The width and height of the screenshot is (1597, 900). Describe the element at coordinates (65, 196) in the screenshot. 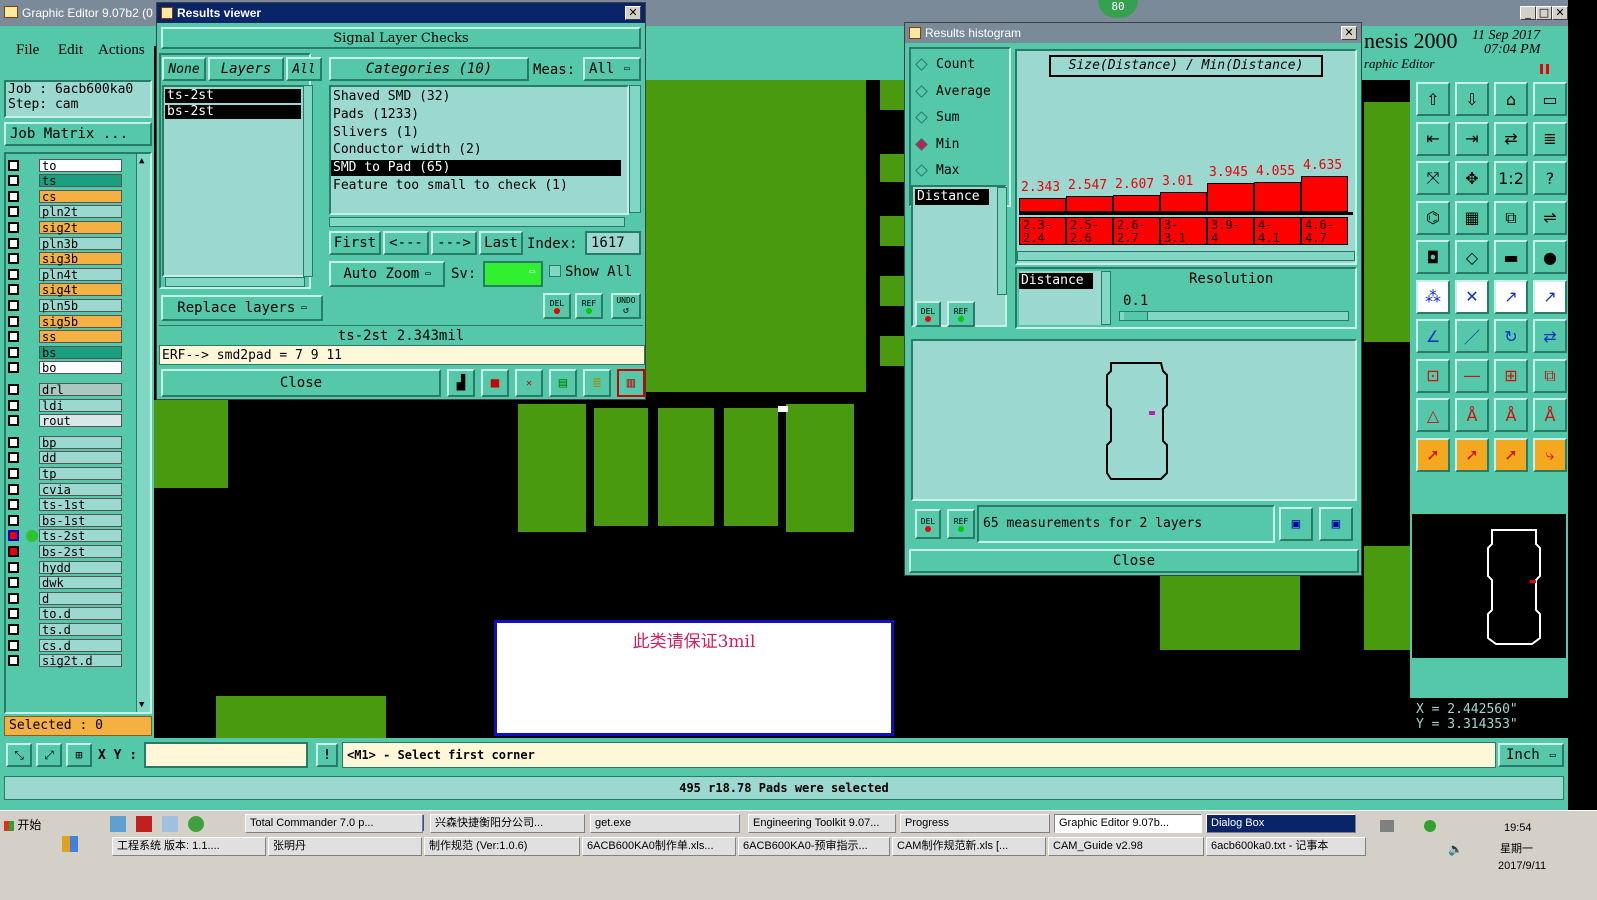

I see `layer-row: cs` at that location.